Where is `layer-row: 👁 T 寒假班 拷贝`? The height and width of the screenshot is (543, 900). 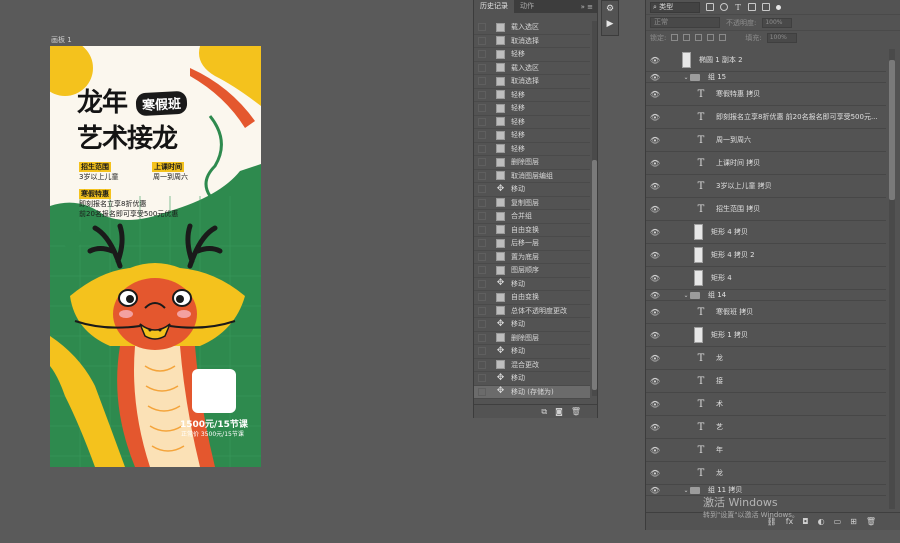 layer-row: 👁 T 寒假班 拷贝 is located at coordinates (766, 312).